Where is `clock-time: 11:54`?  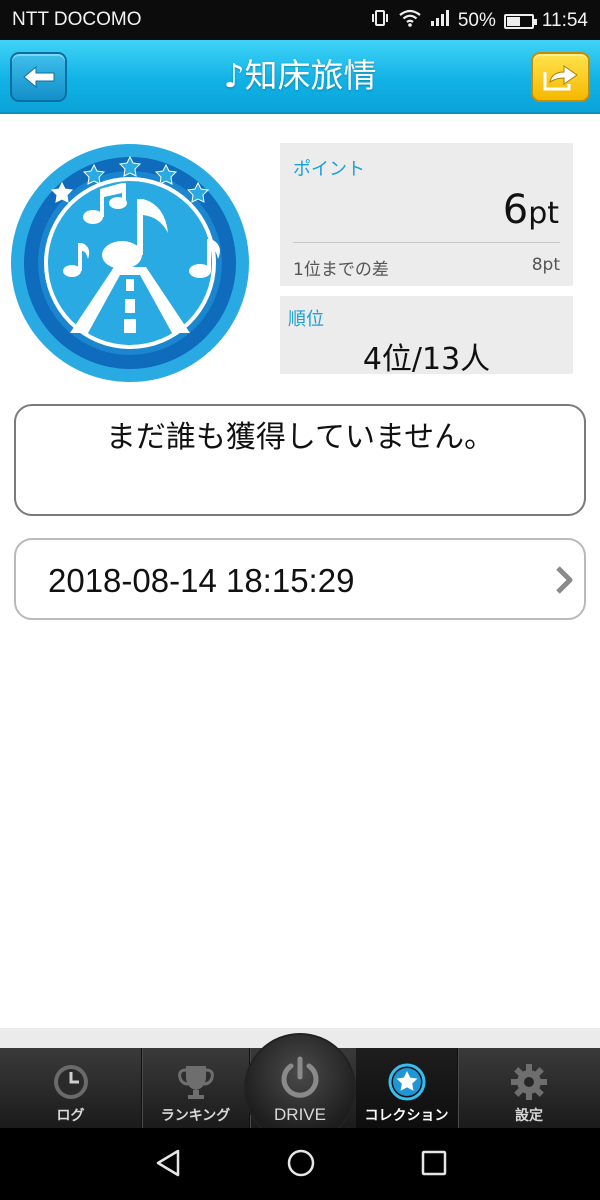
clock-time: 11:54 is located at coordinates (564, 20).